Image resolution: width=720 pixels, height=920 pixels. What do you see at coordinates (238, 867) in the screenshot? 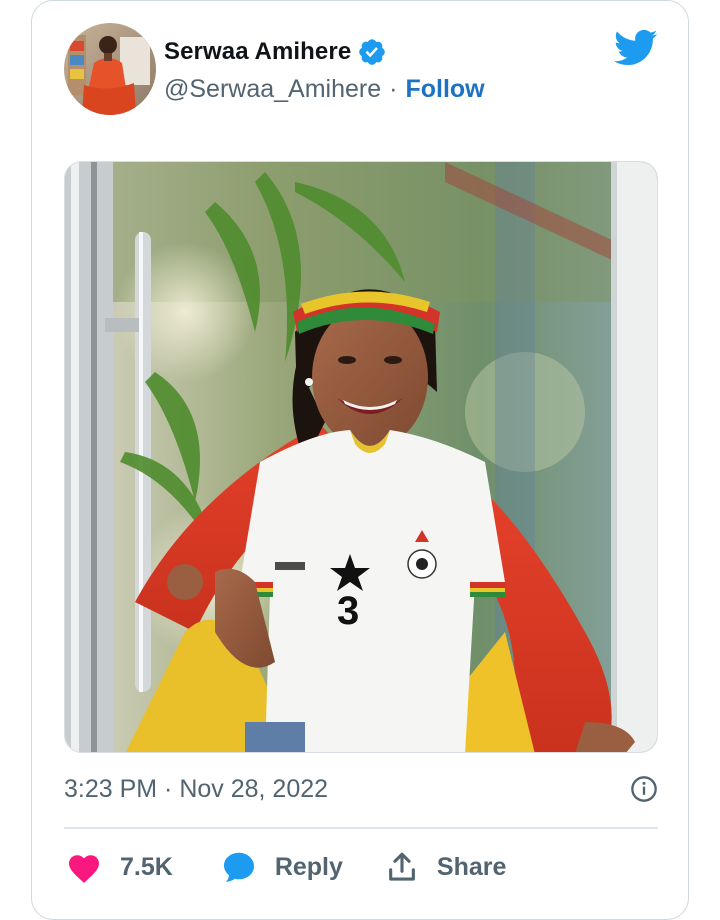
I see `speech-bubble-icon` at bounding box center [238, 867].